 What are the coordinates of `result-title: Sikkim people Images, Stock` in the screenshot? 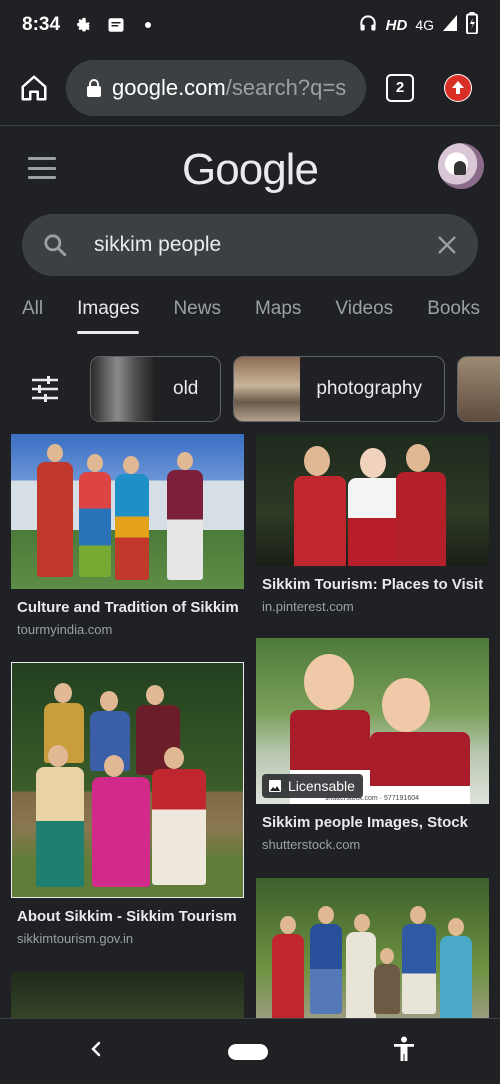 It's located at (372, 822).